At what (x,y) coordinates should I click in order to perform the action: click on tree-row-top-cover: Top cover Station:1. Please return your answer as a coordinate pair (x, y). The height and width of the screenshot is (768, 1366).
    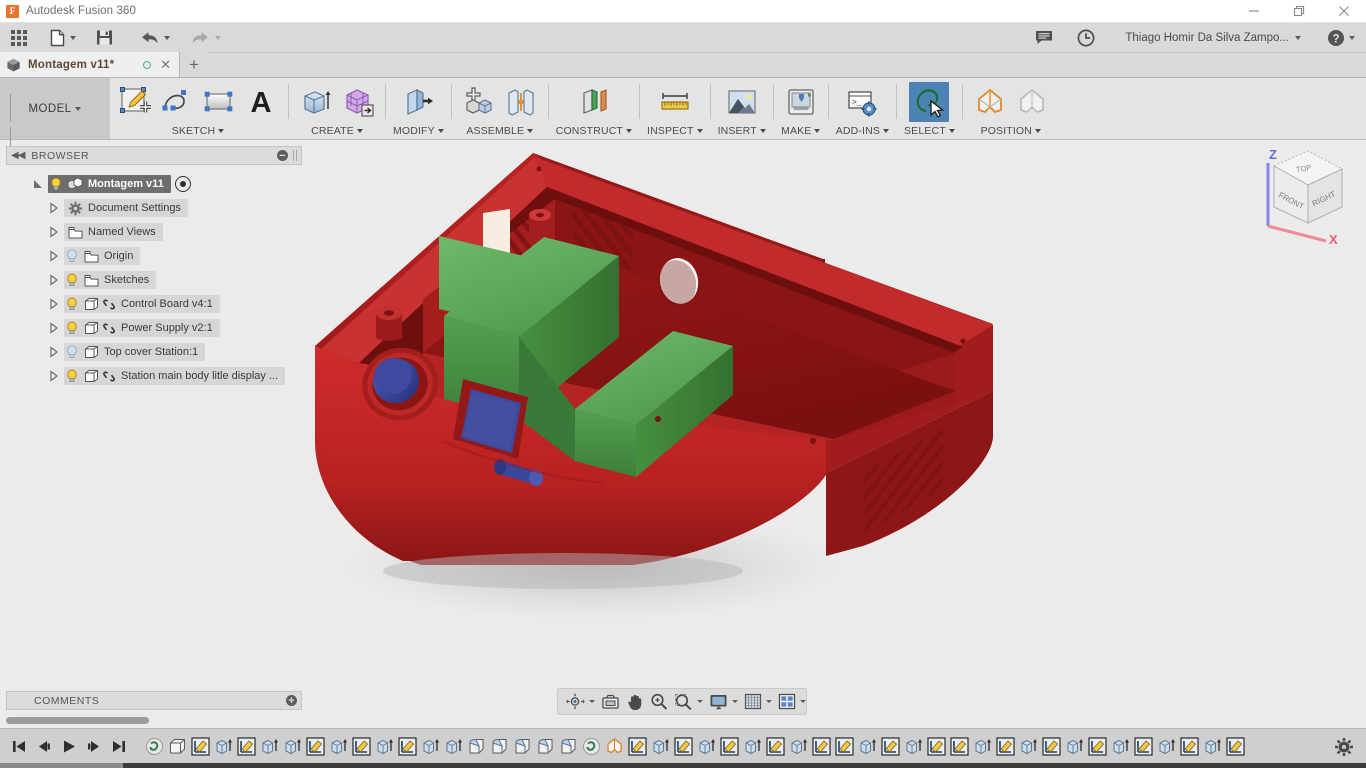
    Looking at the image, I should click on (154, 352).